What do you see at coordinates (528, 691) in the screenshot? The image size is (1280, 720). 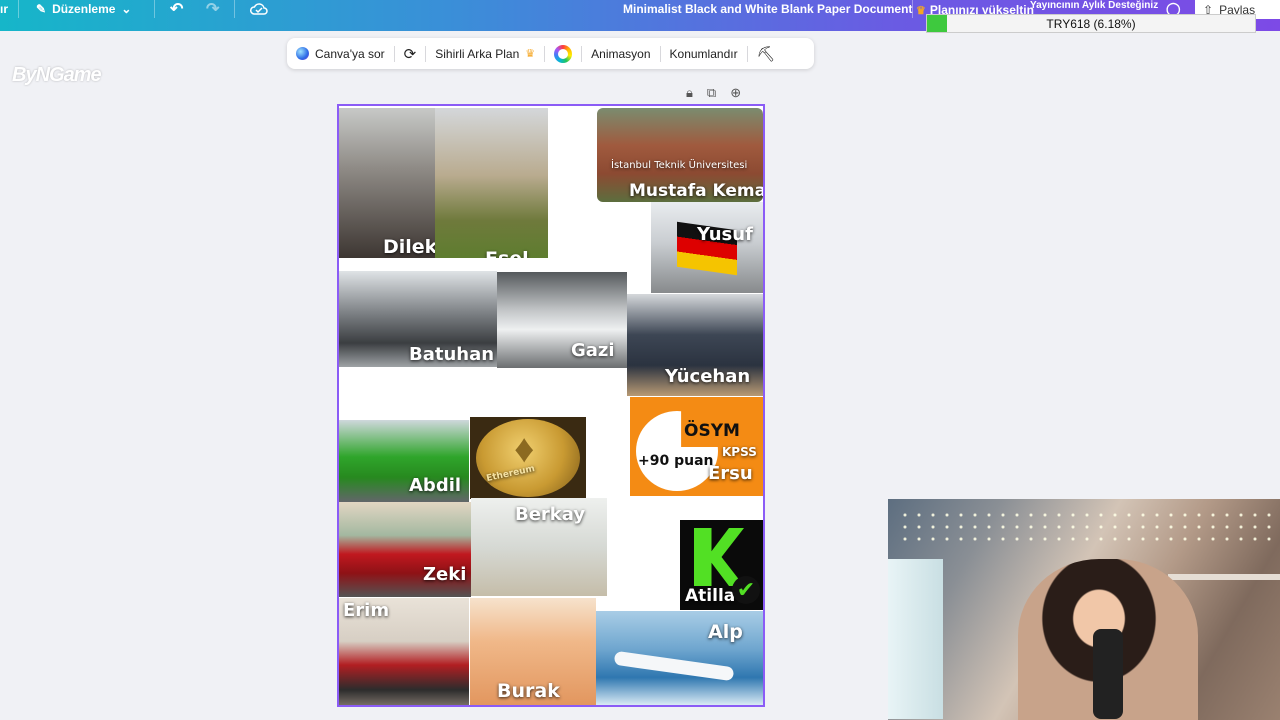 I see `tile-label: Burak` at bounding box center [528, 691].